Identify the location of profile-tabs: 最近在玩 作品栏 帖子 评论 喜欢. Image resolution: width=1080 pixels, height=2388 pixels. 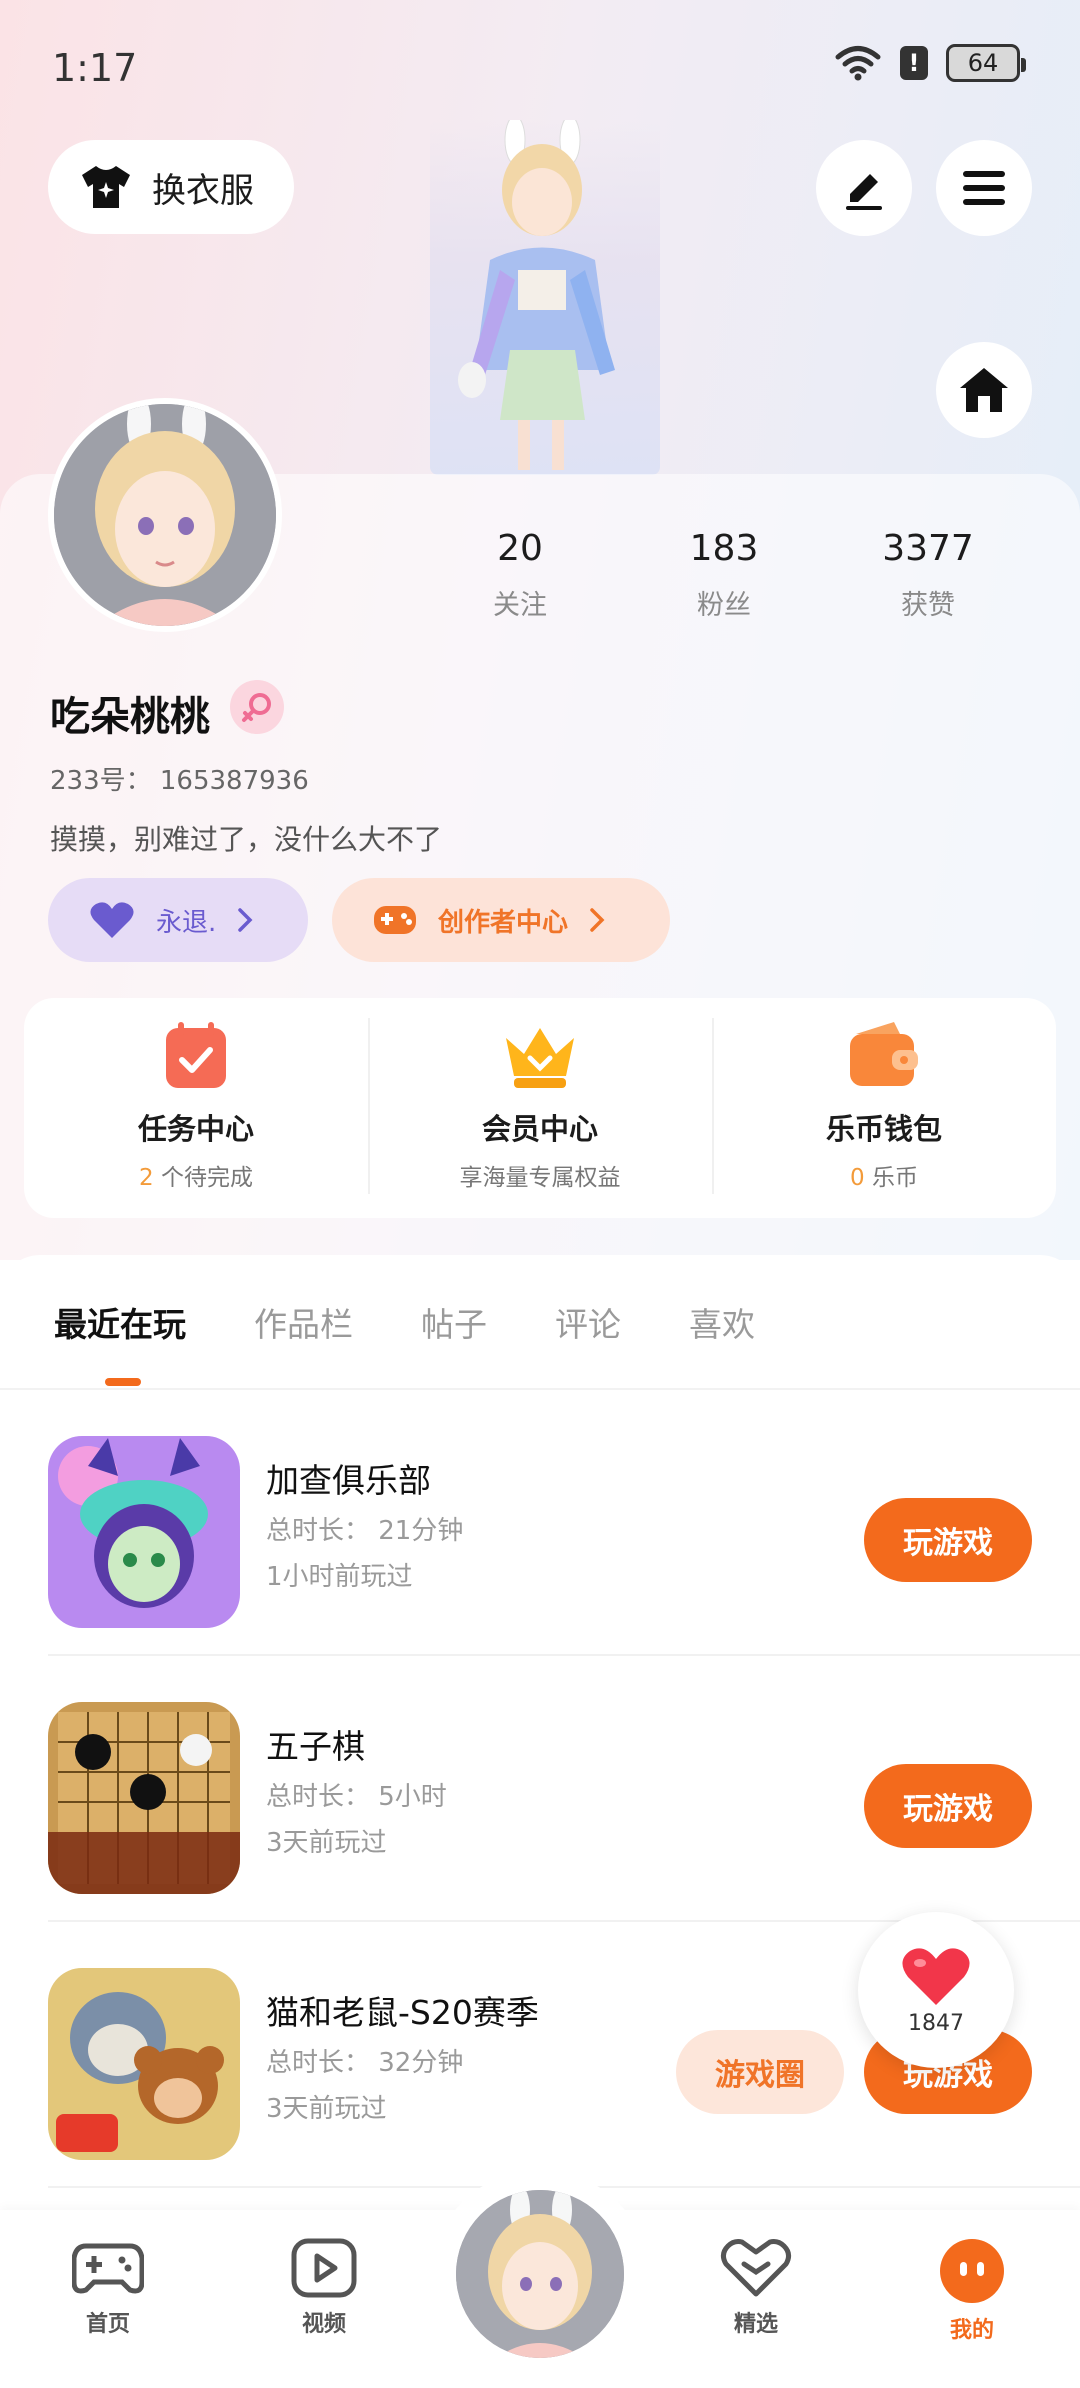
(438, 1322).